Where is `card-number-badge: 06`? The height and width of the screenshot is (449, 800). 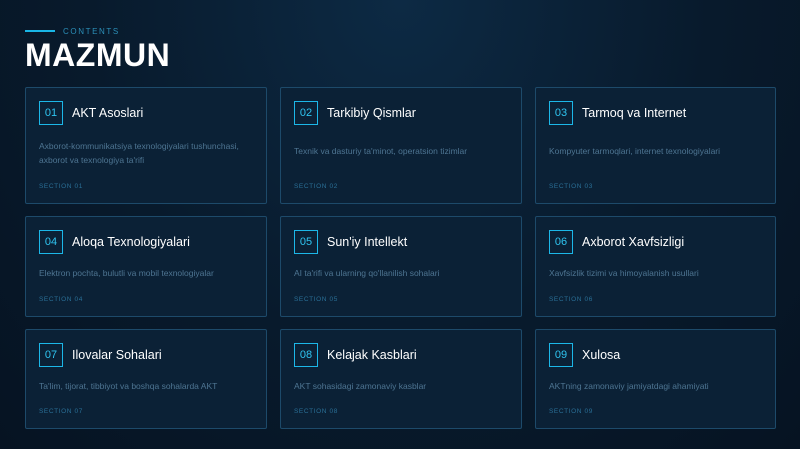
card-number-badge: 06 is located at coordinates (561, 242).